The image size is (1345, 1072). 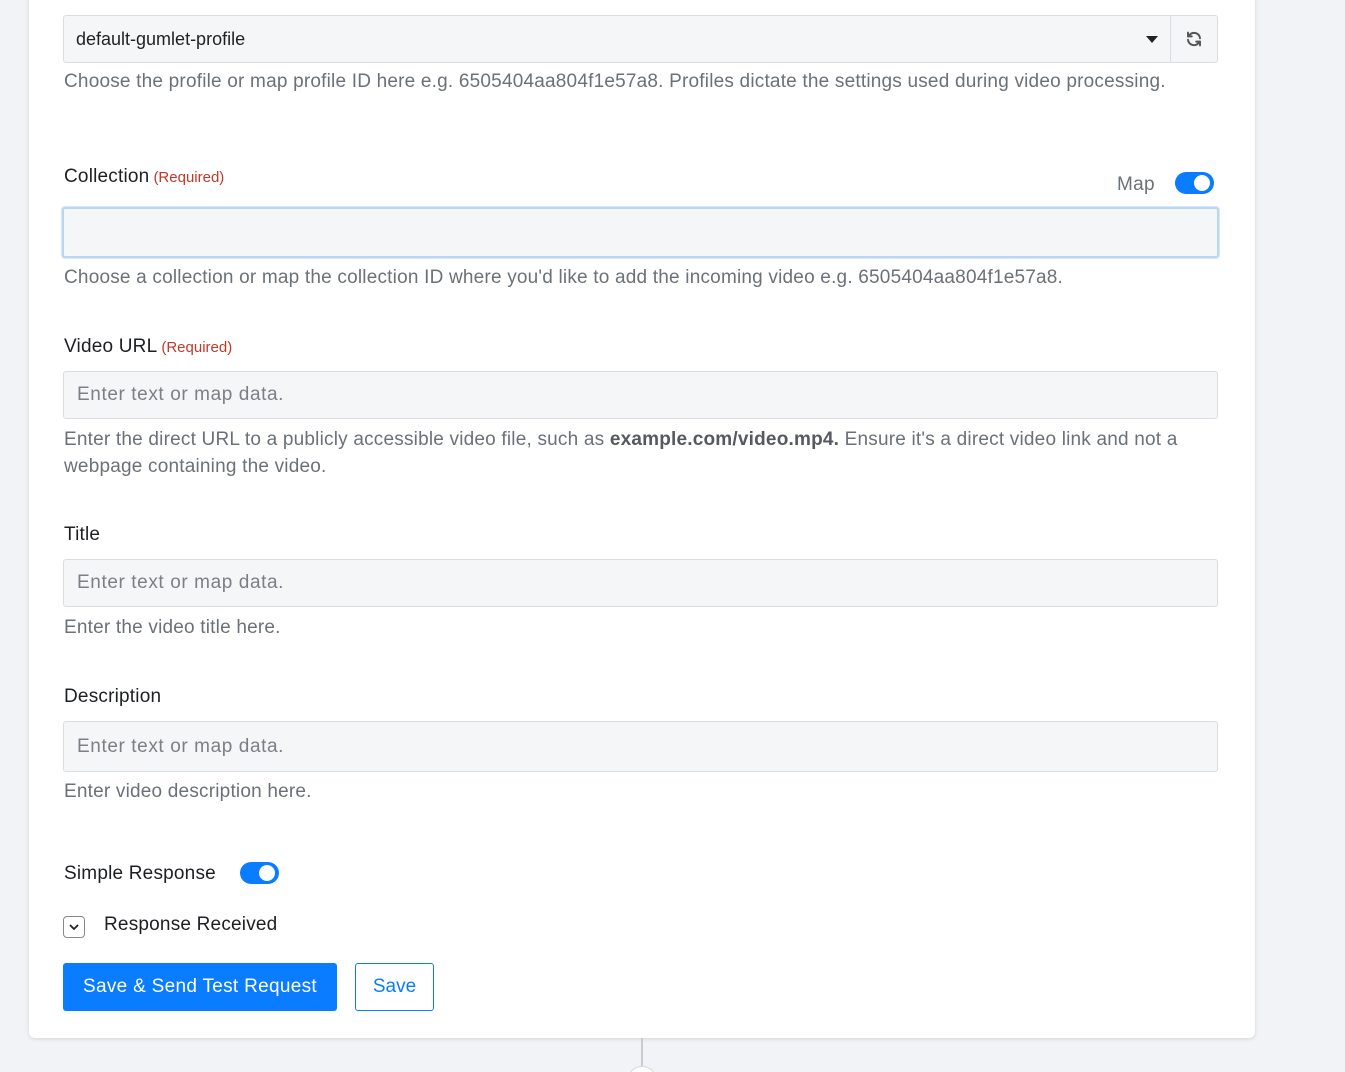 What do you see at coordinates (82, 534) in the screenshot?
I see `title-label: Title` at bounding box center [82, 534].